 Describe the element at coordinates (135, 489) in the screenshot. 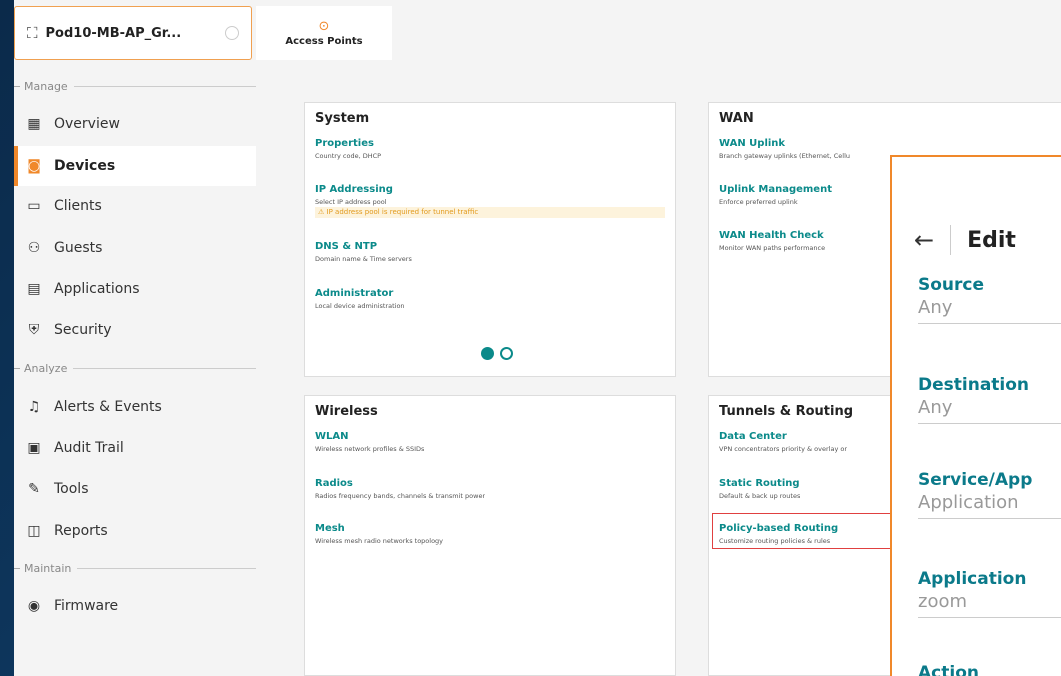

I see `sidebar-item-tools: ✎ Tools` at that location.